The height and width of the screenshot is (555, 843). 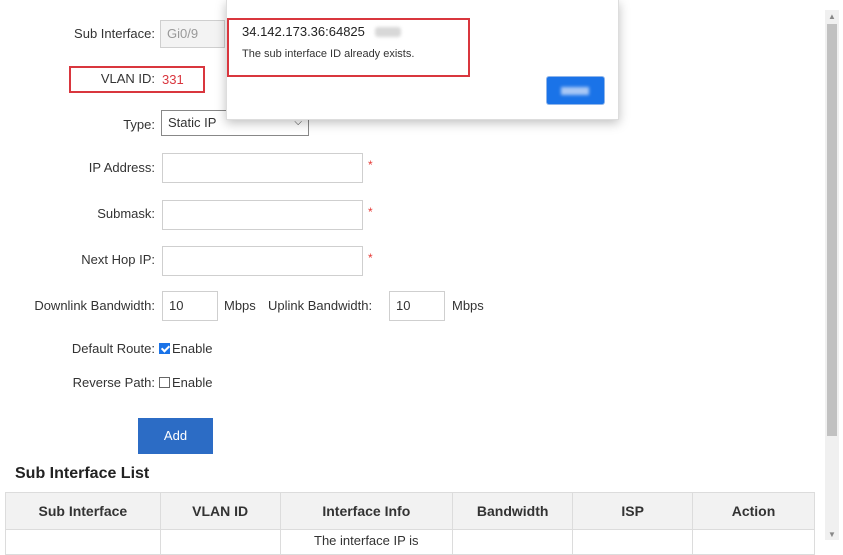 I want to click on downlink-label: Downlink Bandwidth:, so click(x=94, y=305).